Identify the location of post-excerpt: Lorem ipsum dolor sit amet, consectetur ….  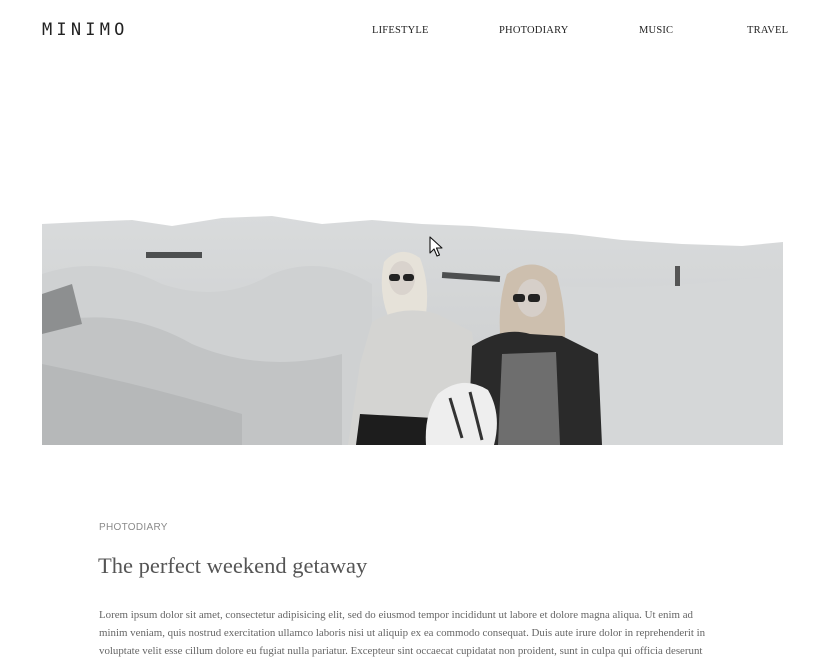
(402, 633).